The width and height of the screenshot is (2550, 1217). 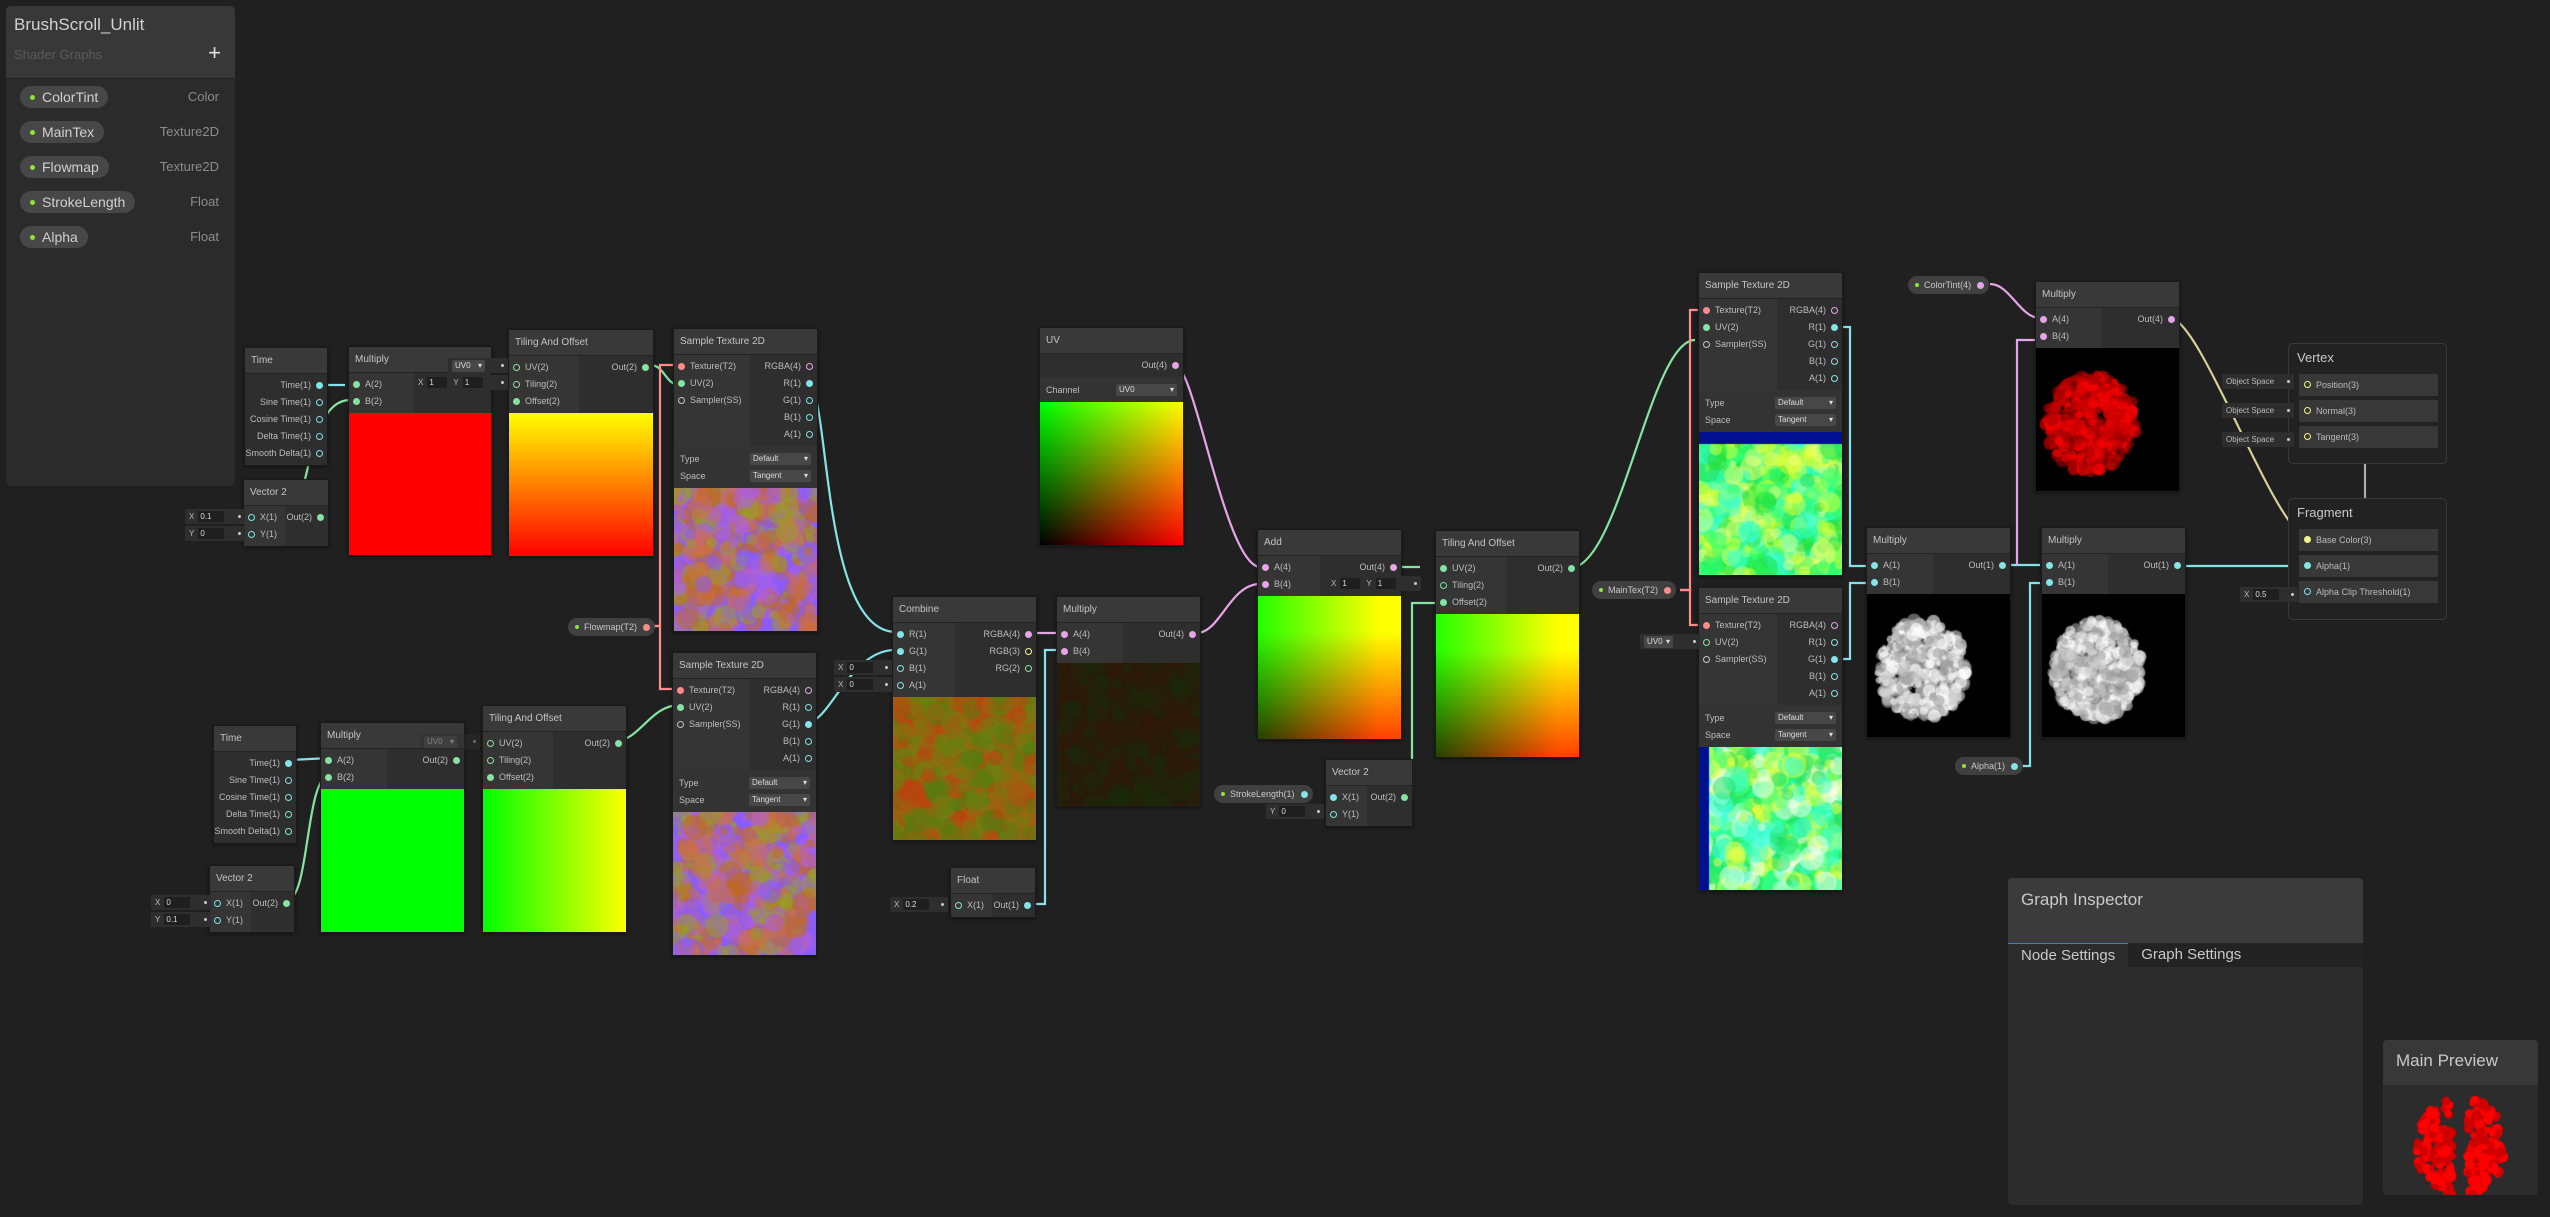 I want to click on maintex-property-node: MainTex(T2), so click(x=1634, y=590).